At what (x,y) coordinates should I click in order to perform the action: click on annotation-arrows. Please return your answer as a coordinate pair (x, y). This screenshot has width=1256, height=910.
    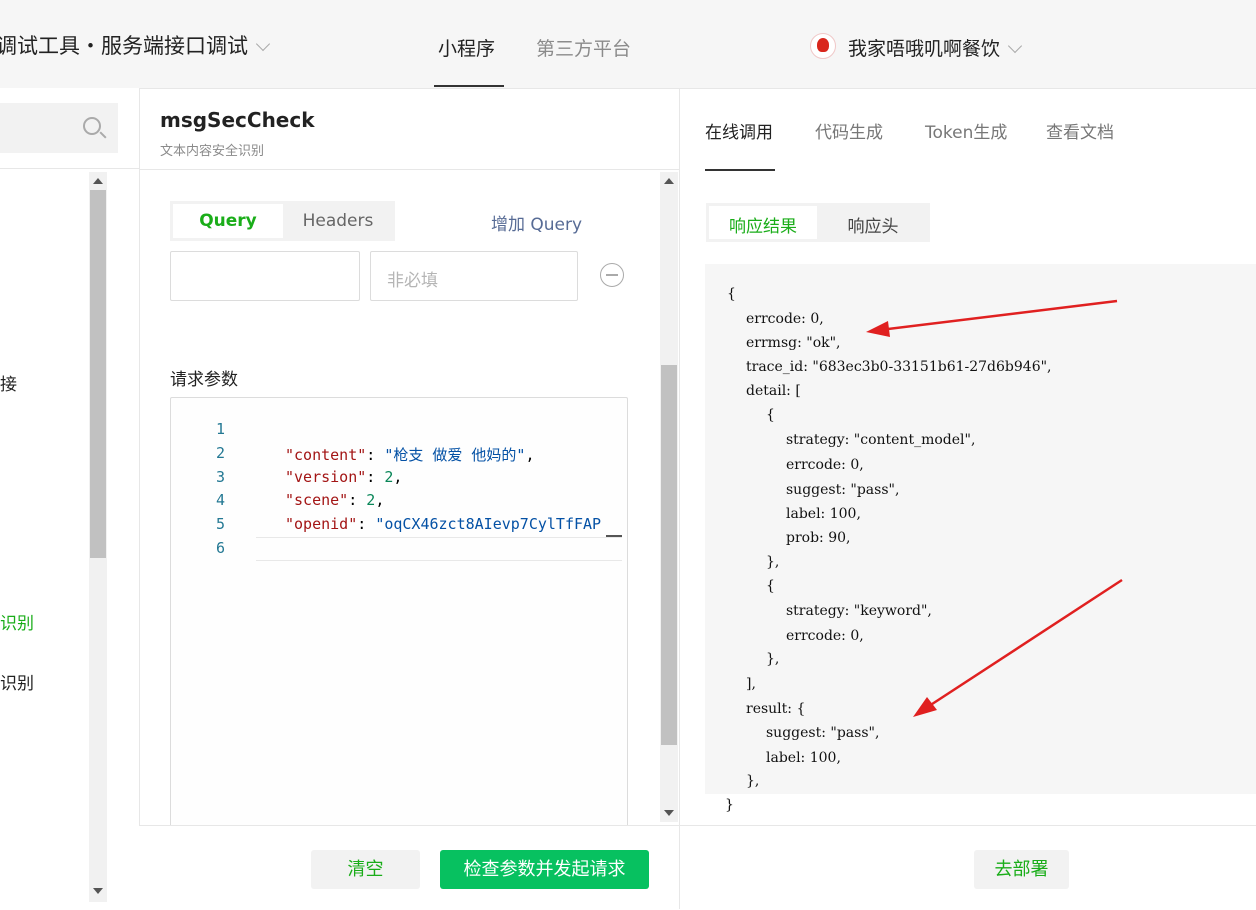
    Looking at the image, I should click on (994, 508).